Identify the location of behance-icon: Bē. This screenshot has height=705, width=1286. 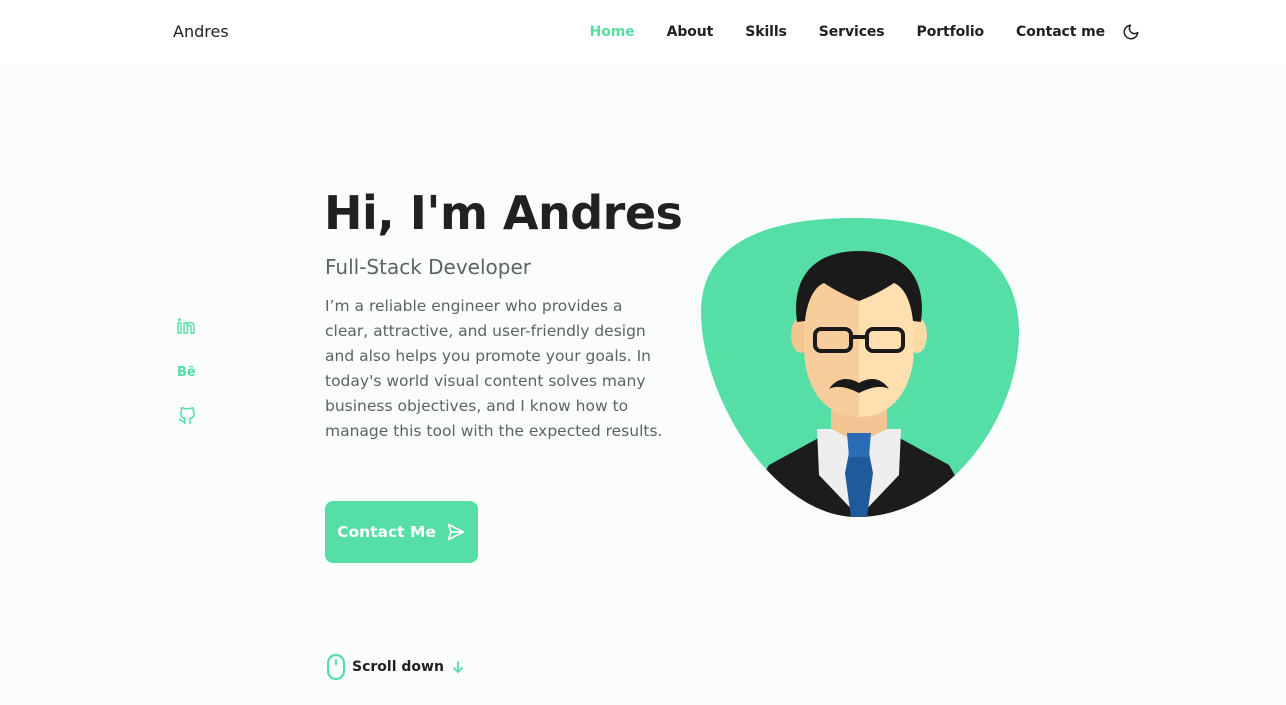
(186, 371).